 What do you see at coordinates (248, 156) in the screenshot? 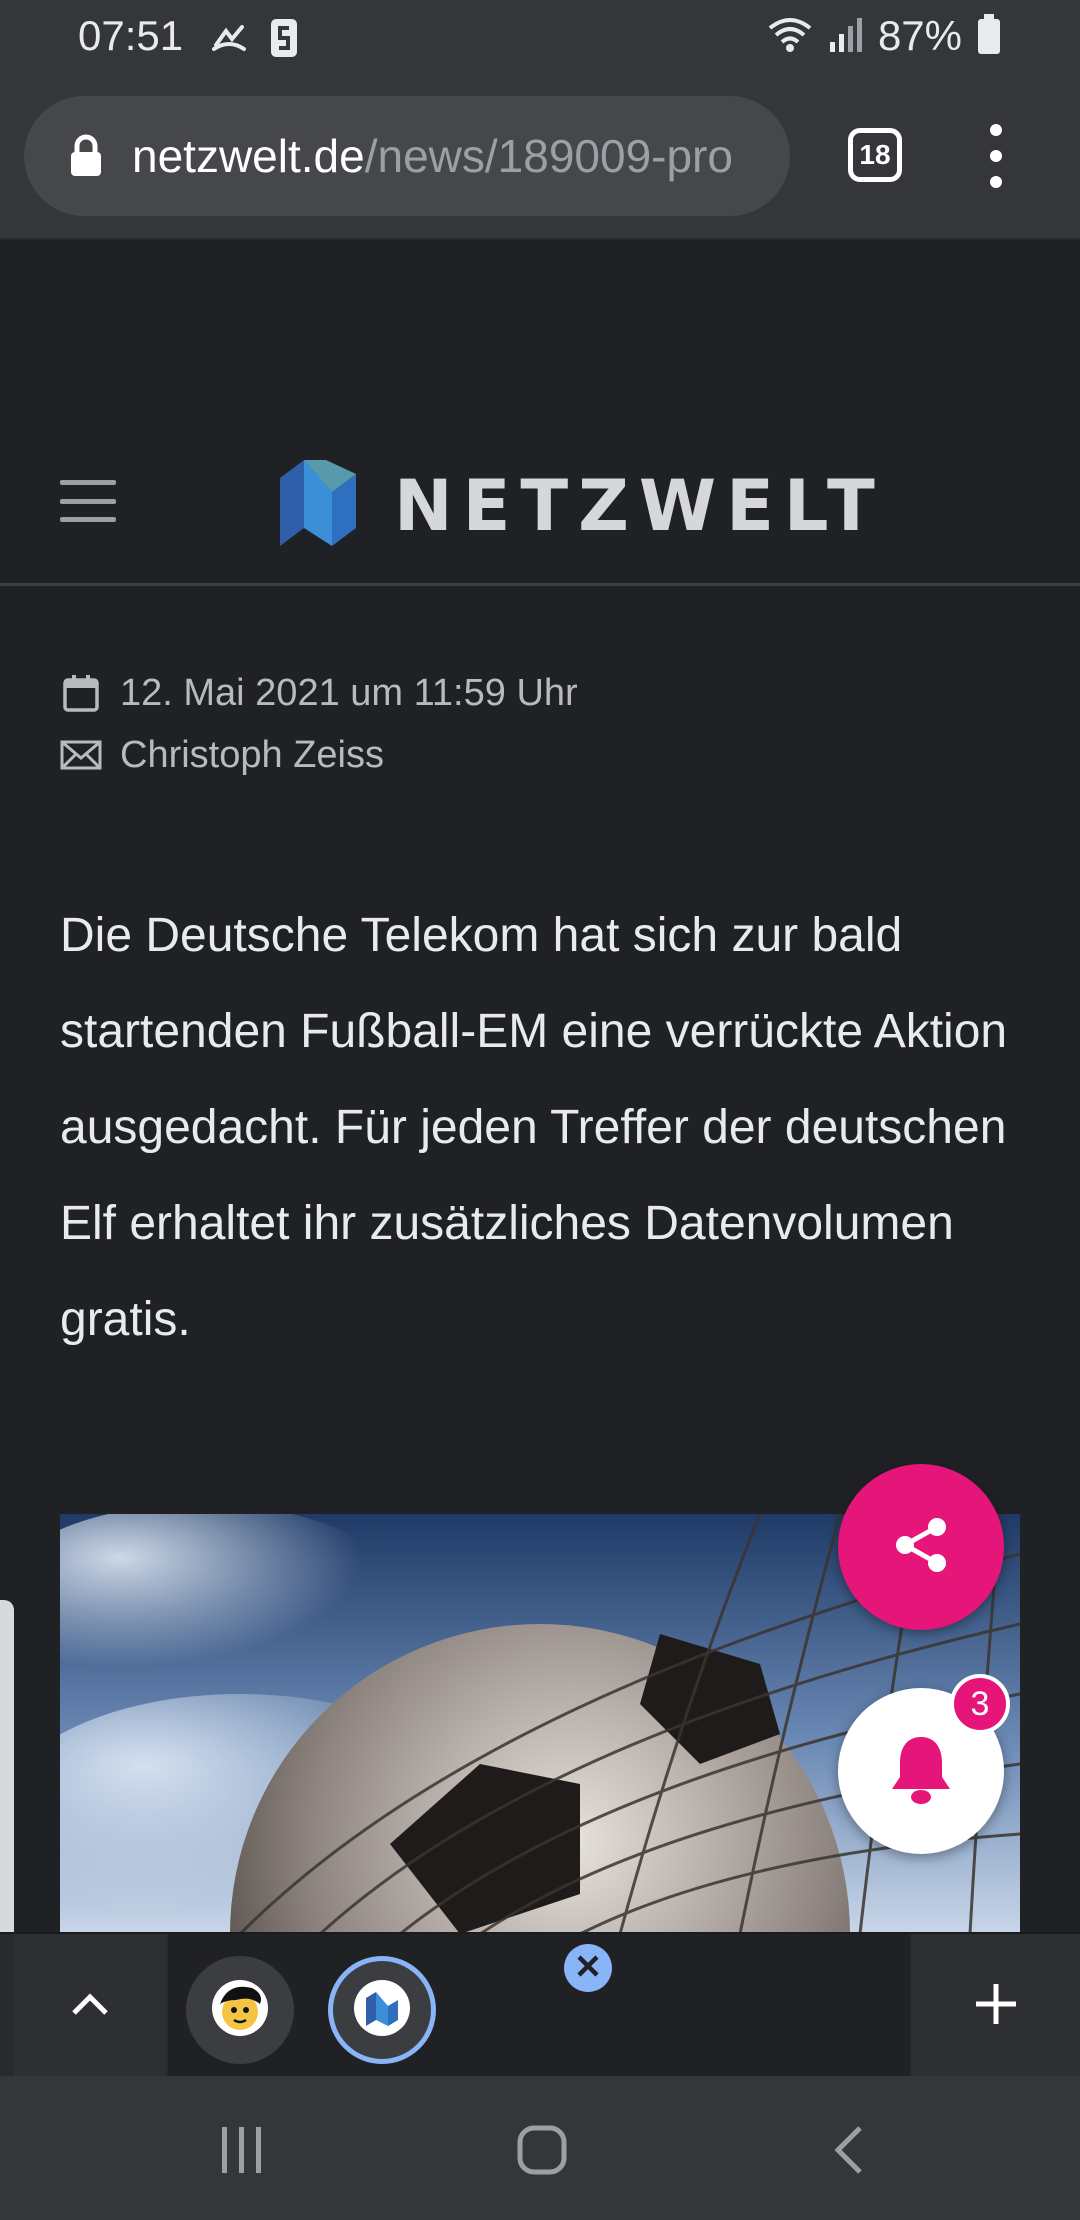
I see `url-domain: netzwelt.de` at bounding box center [248, 156].